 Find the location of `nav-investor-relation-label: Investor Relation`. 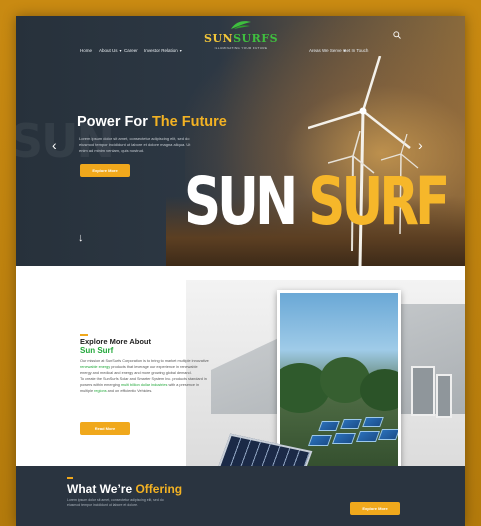

nav-investor-relation-label: Investor Relation is located at coordinates (161, 50).